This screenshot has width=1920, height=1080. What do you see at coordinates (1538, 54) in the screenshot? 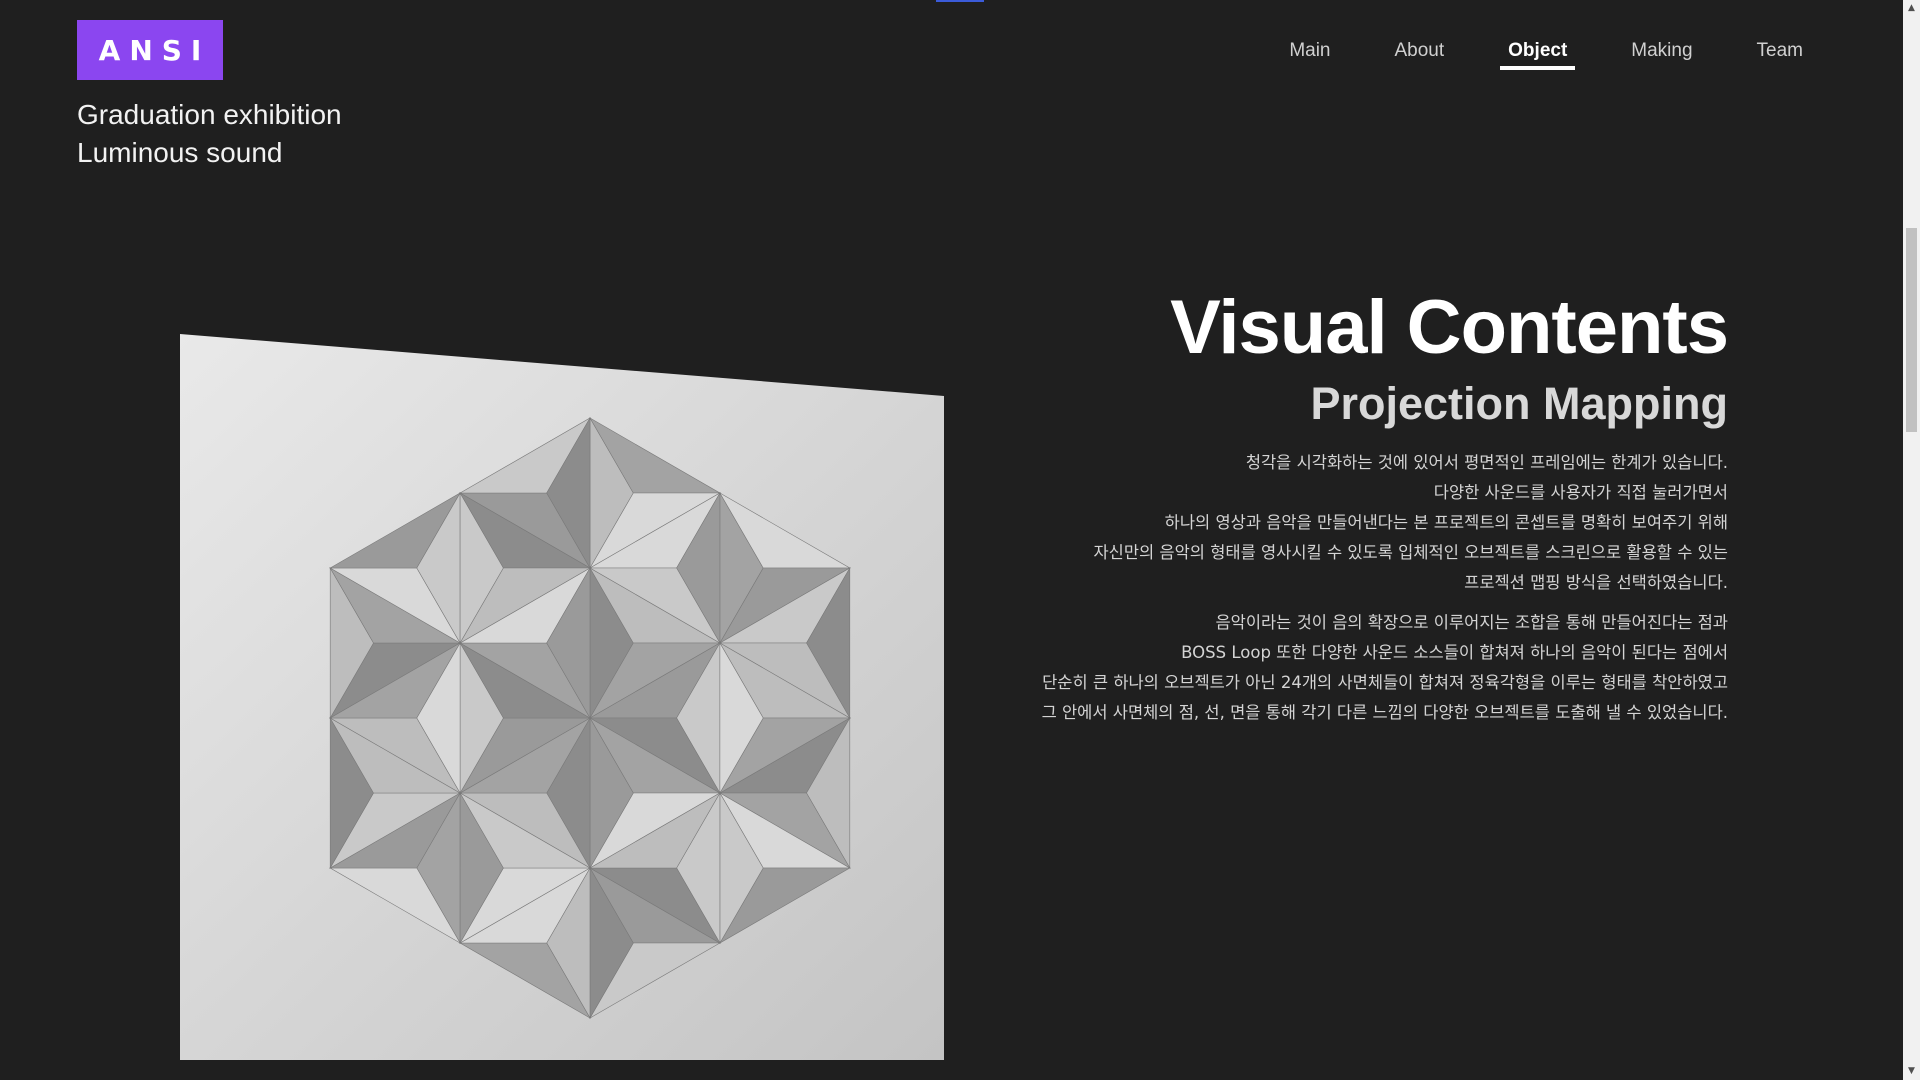
I see `nav-item-object: Object` at bounding box center [1538, 54].